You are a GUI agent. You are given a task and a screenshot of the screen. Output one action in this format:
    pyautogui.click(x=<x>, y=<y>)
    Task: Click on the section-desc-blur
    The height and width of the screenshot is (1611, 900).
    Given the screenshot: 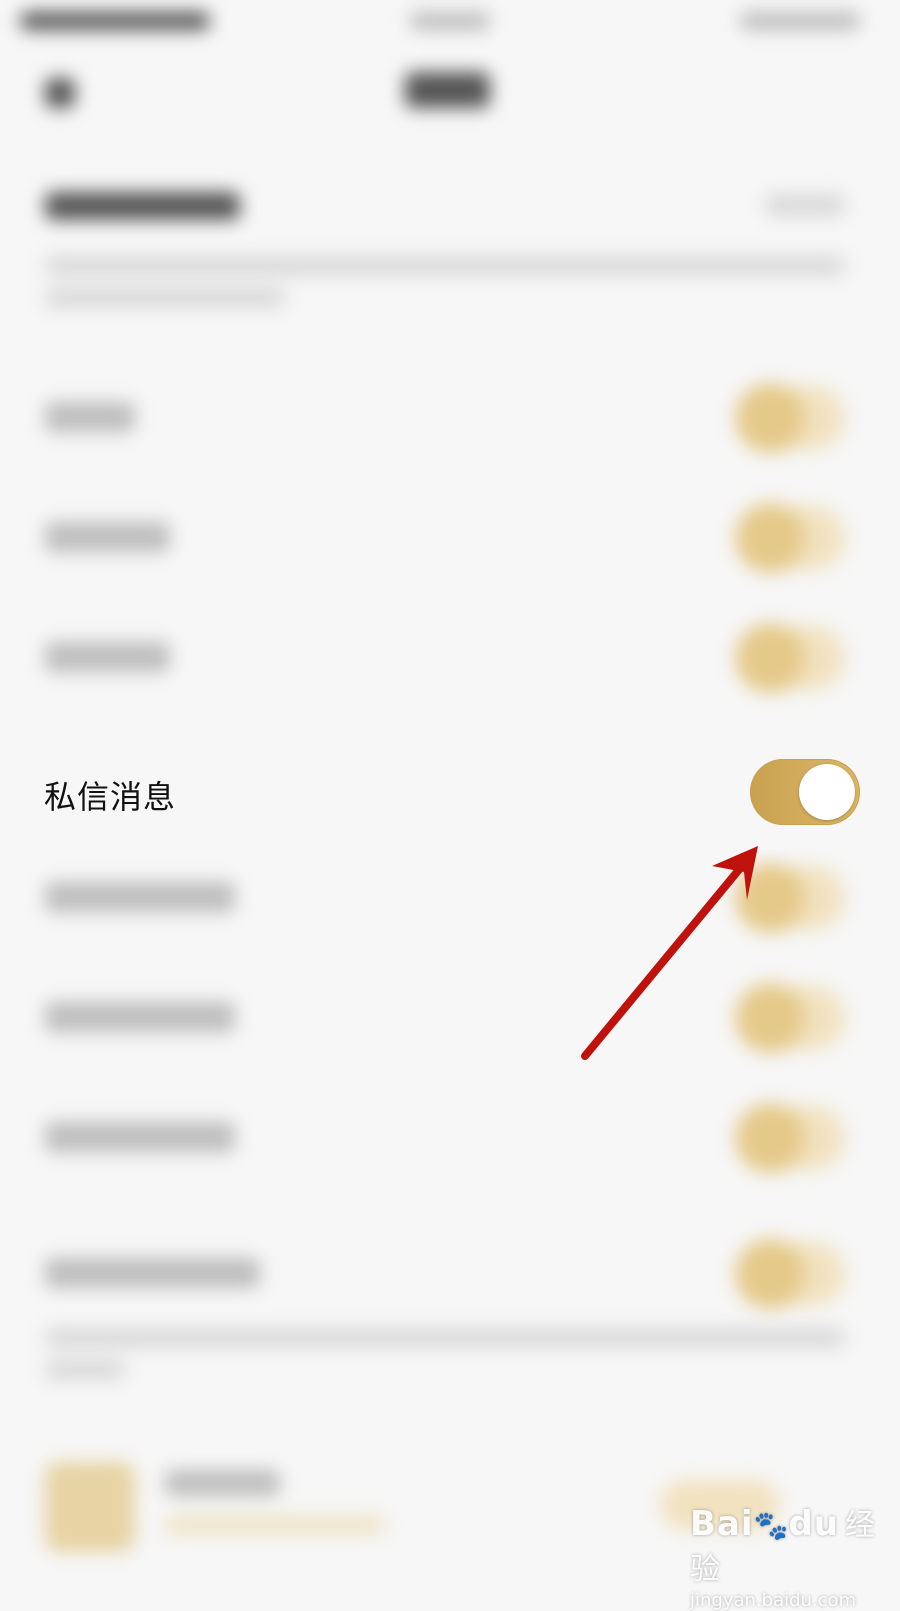 What is the action you would take?
    pyautogui.click(x=445, y=266)
    